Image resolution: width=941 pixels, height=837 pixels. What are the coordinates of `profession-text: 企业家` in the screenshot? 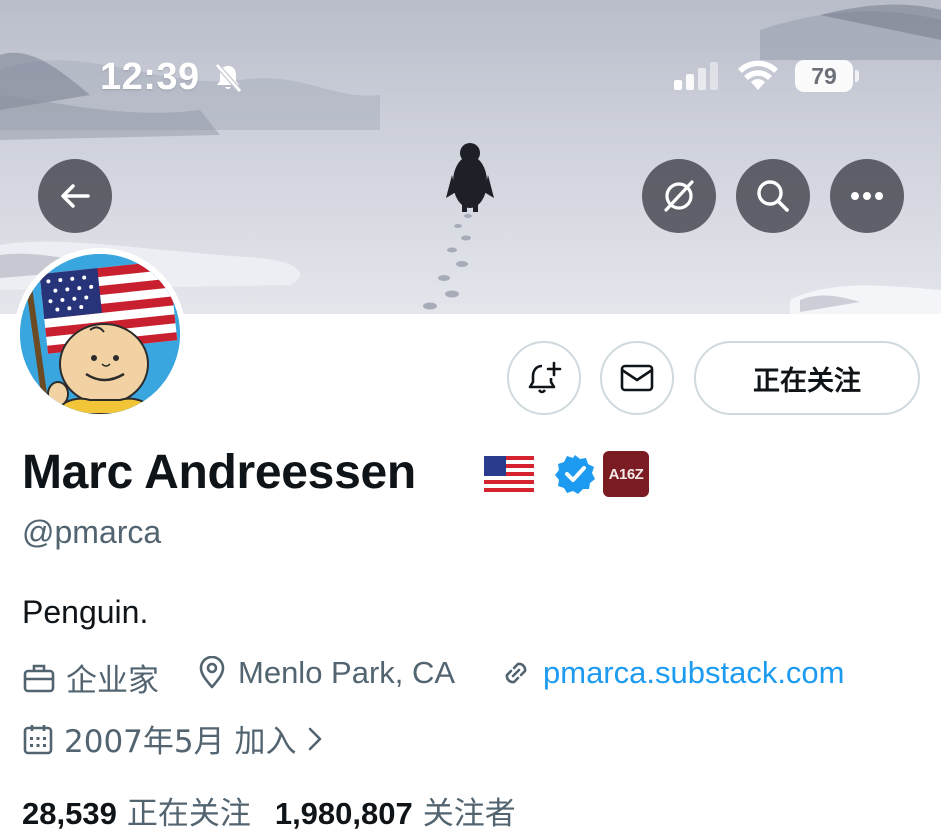 It's located at (112, 681).